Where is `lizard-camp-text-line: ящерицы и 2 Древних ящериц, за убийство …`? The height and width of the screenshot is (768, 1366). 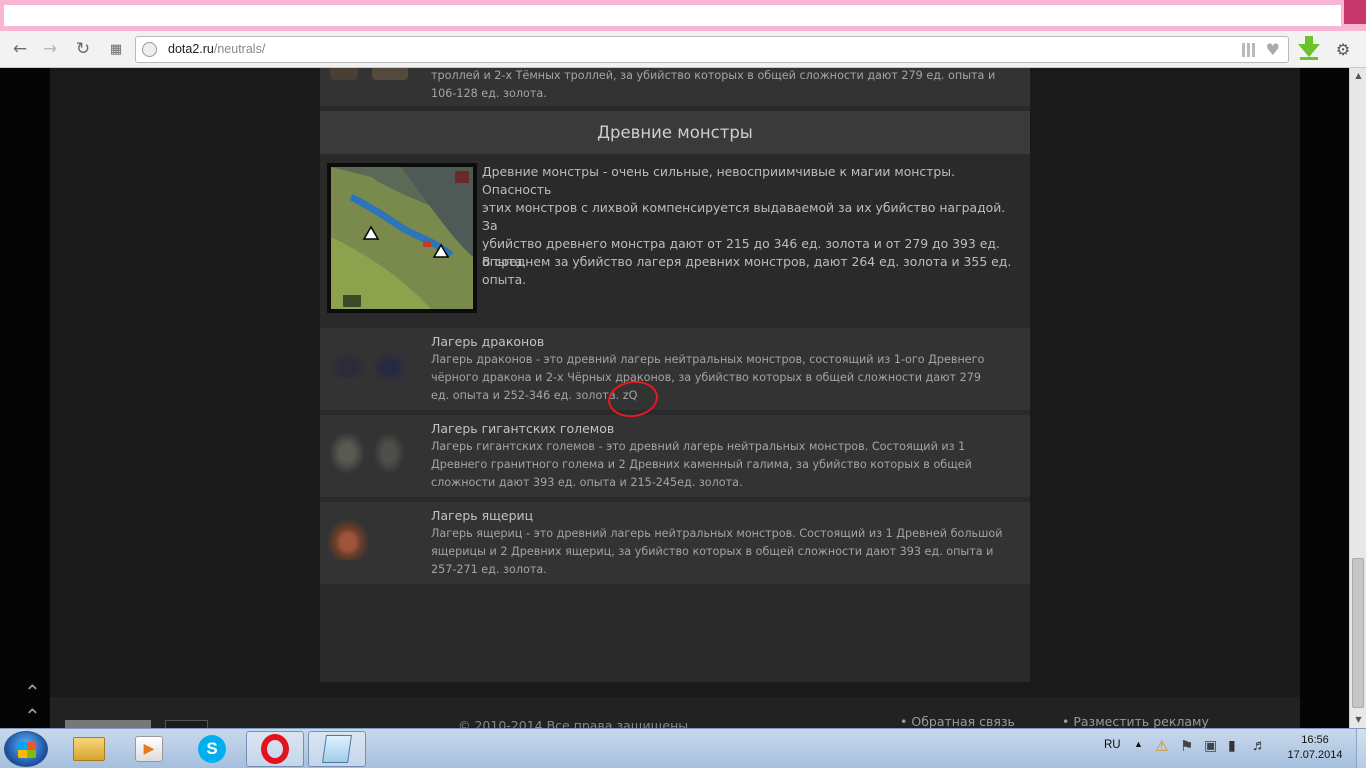
lizard-camp-text-line: ящерицы и 2 Древних ящериц, за убийство … is located at coordinates (712, 551).